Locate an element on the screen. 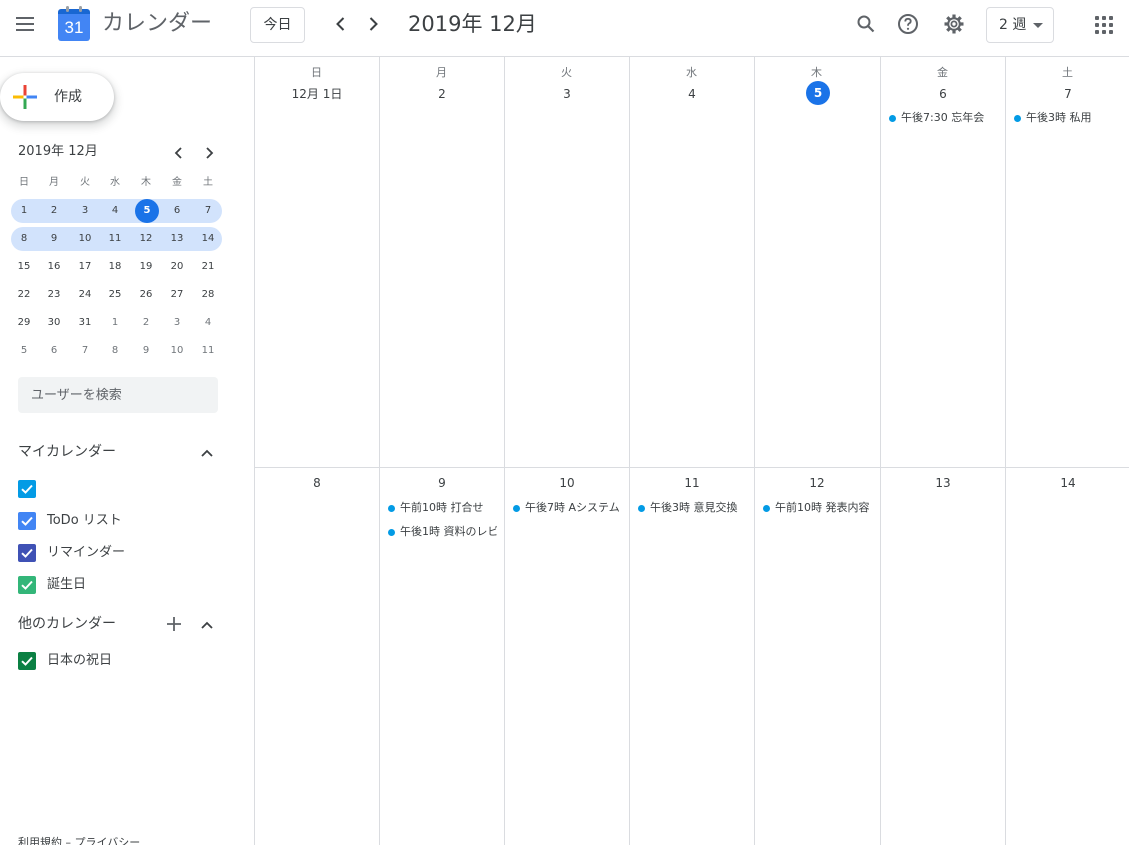 The width and height of the screenshot is (1129, 845). mini-day: 30 is located at coordinates (54, 323).